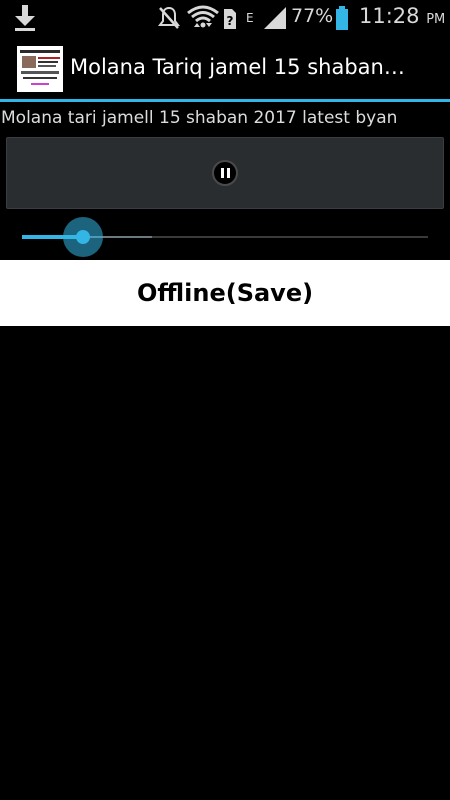 This screenshot has width=450, height=800. Describe the element at coordinates (40, 69) in the screenshot. I see `app-logo-icon` at that location.